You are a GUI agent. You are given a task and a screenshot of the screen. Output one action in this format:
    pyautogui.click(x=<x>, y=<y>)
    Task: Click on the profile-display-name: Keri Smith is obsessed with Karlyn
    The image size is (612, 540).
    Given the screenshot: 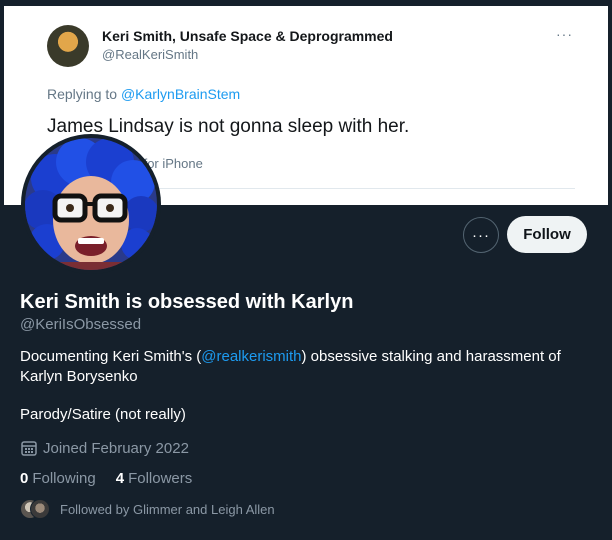 What is the action you would take?
    pyautogui.click(x=187, y=302)
    